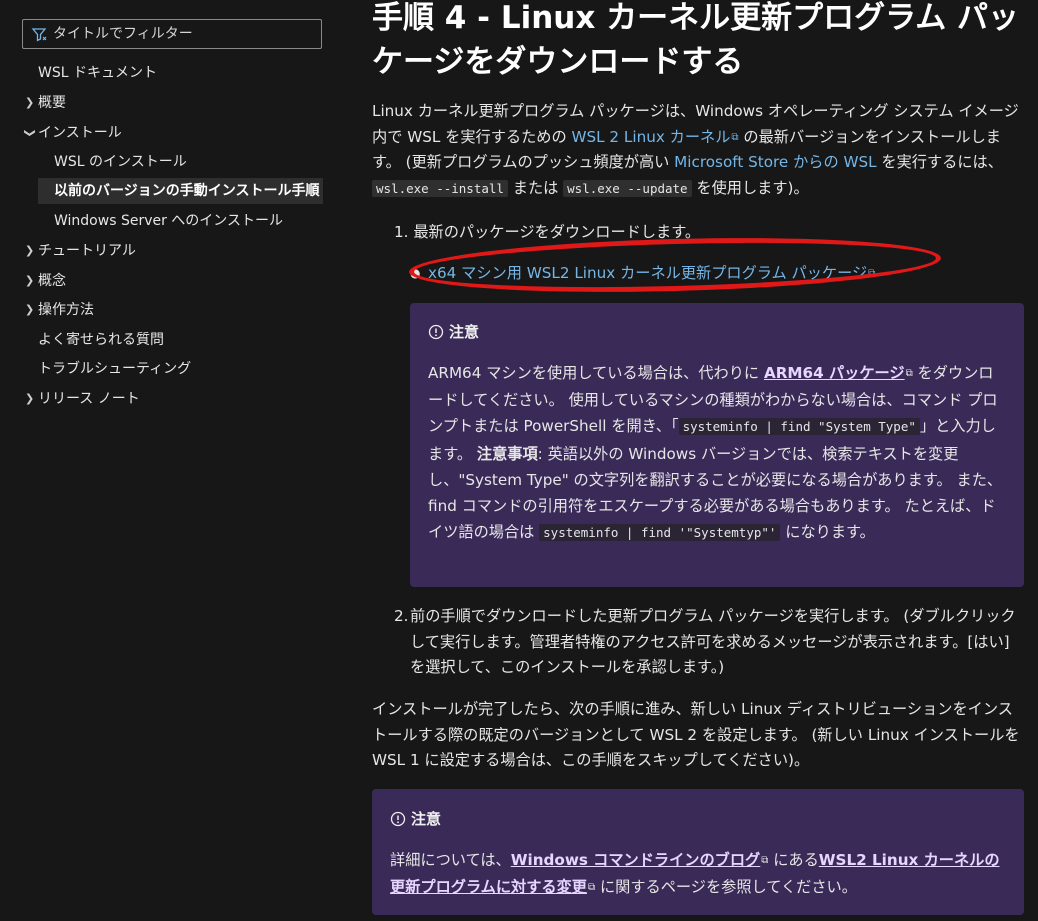 The image size is (1038, 921). Describe the element at coordinates (627, 188) in the screenshot. I see `update-command-code: wsl.exe --update` at that location.